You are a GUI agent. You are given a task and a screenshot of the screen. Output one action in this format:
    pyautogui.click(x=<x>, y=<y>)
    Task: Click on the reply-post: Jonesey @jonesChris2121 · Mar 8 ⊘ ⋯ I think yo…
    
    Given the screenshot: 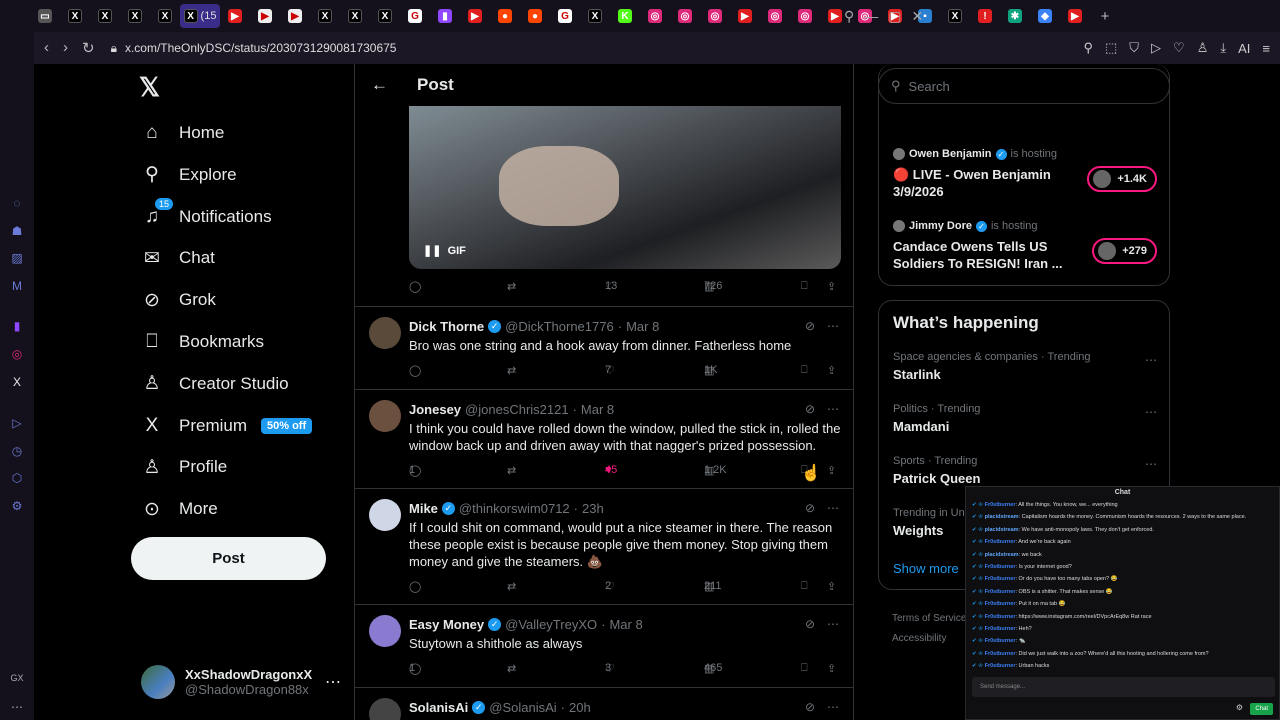 What is the action you would take?
    pyautogui.click(x=604, y=439)
    